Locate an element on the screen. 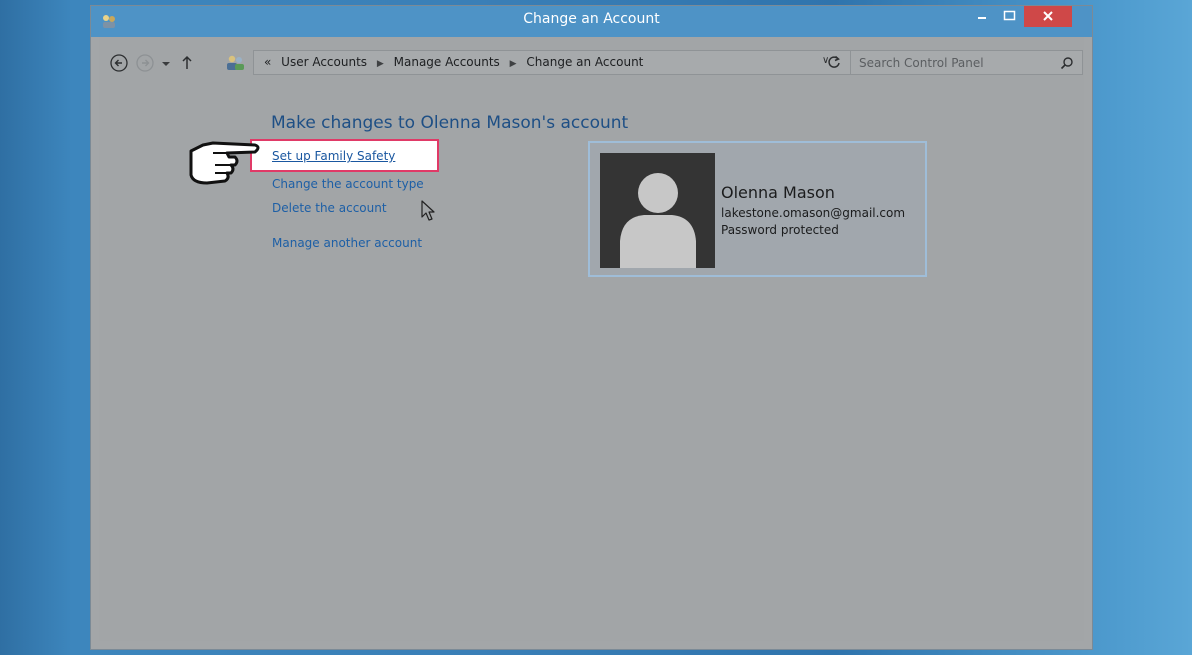  recent-locations-chevron-icon is located at coordinates (166, 63).